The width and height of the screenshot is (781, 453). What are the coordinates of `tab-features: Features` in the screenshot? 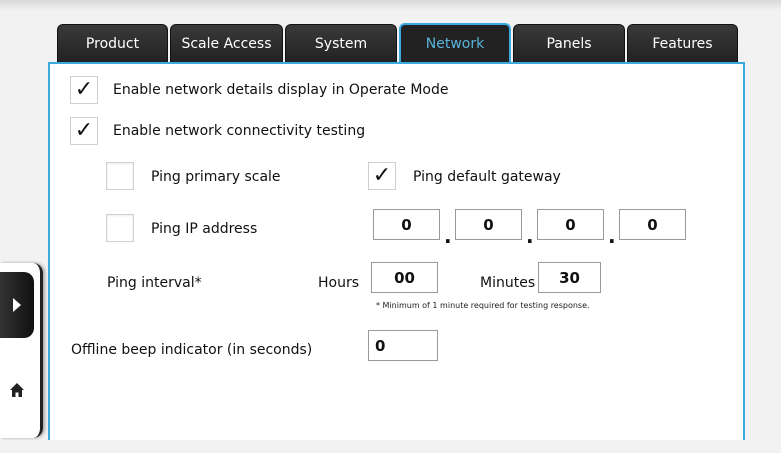 It's located at (682, 43).